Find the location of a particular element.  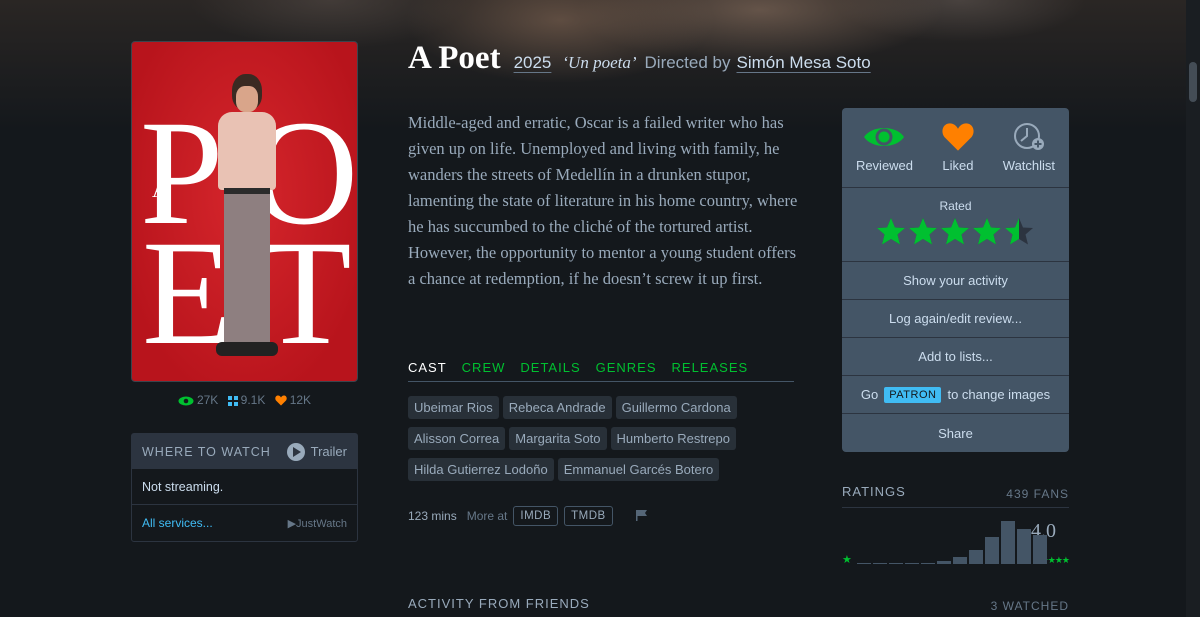

change-images-label: to change images is located at coordinates (999, 394).